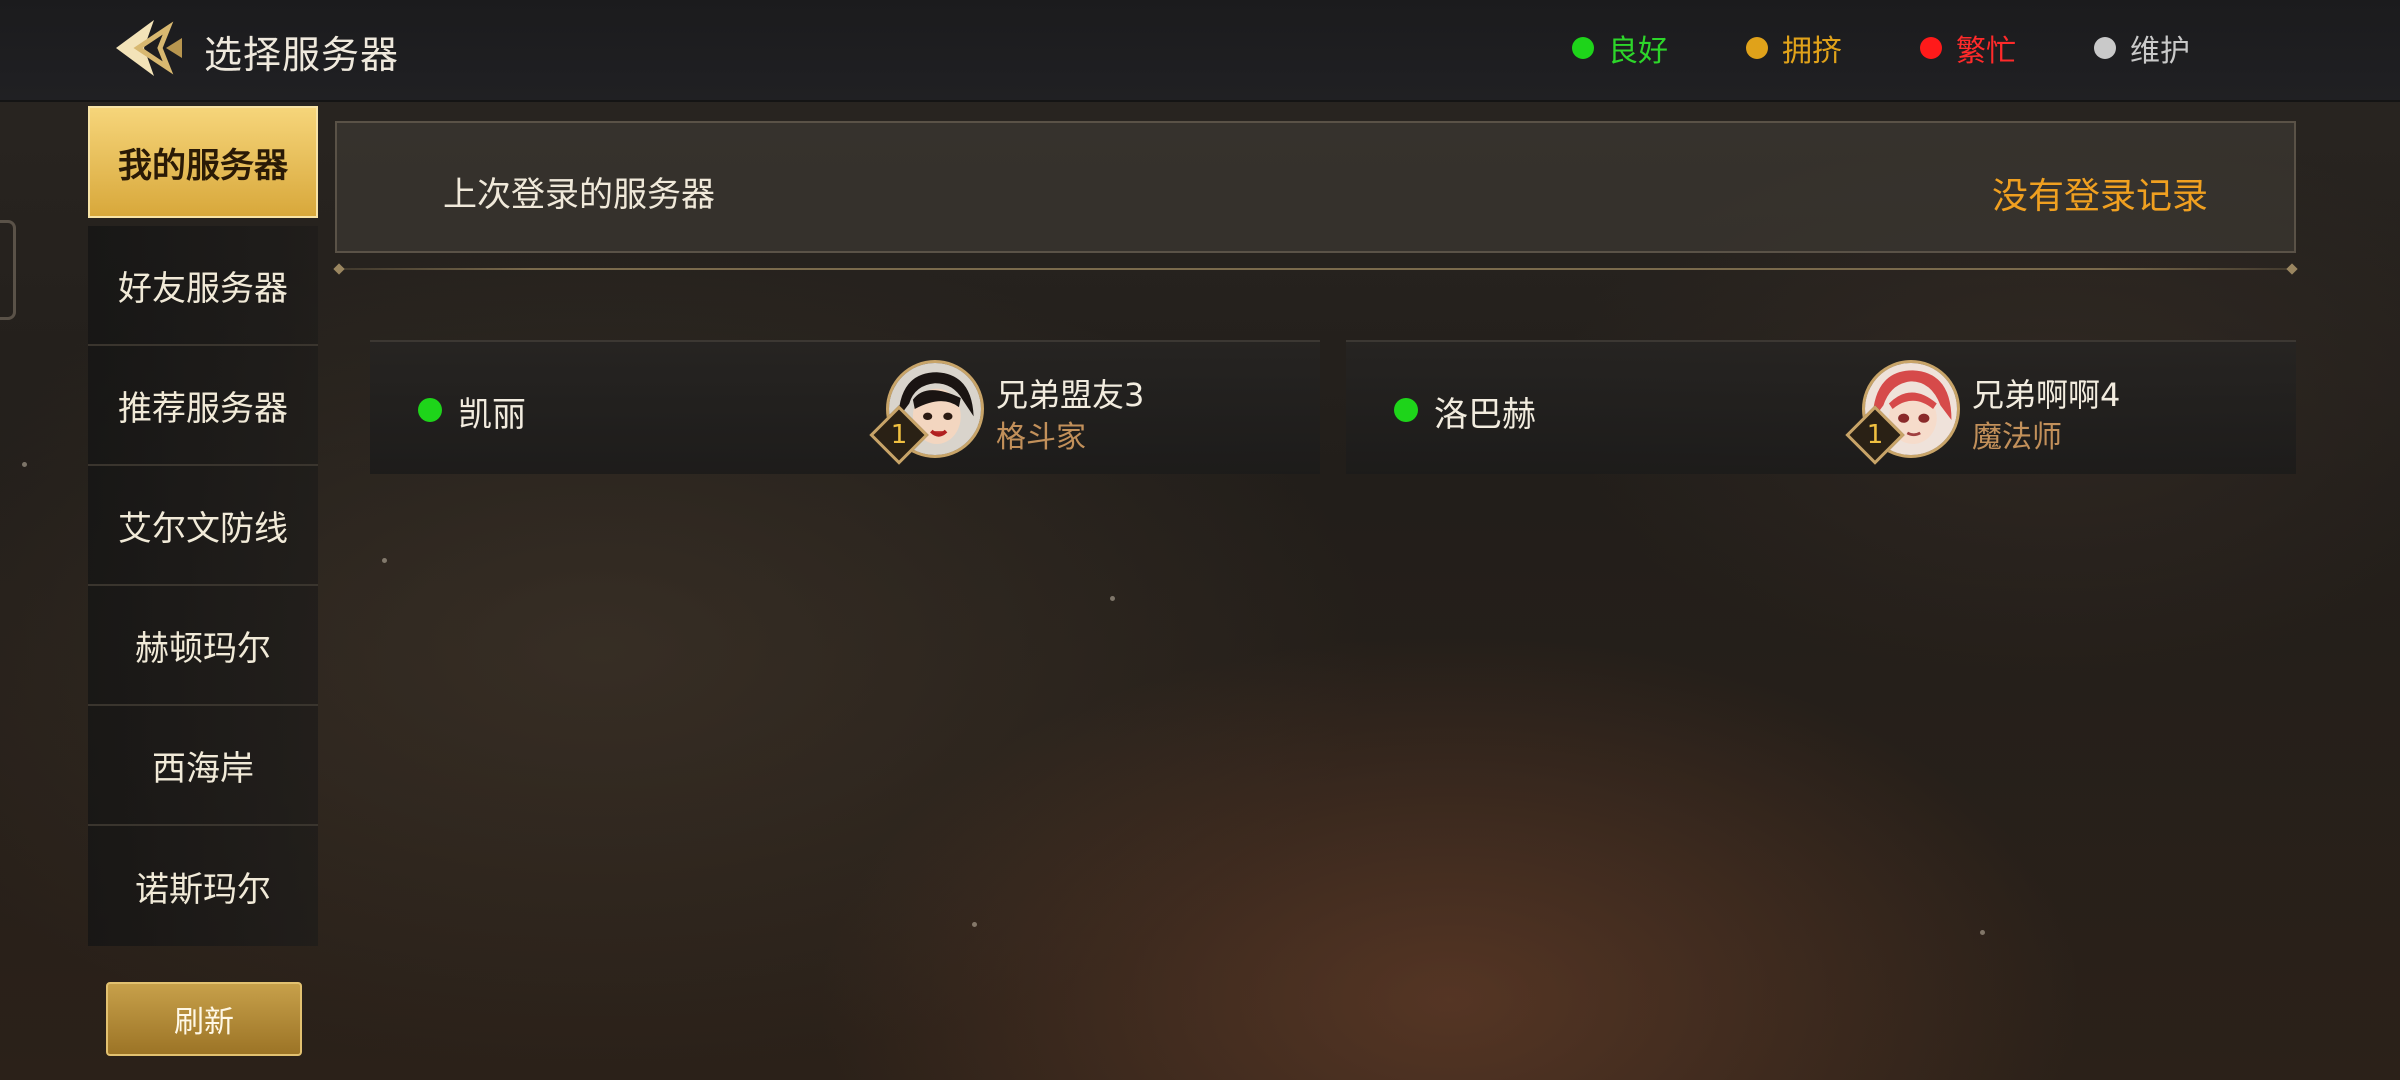 The height and width of the screenshot is (1080, 2400). Describe the element at coordinates (1041, 437) in the screenshot. I see `character-class: 格斗家` at that location.